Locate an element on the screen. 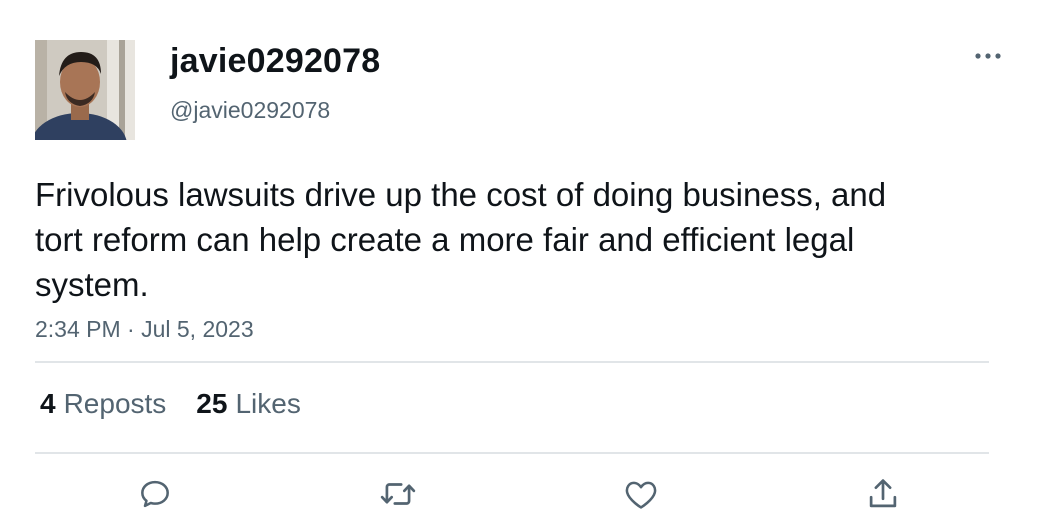 This screenshot has width=1050, height=525. likes-stat: 25 Likes is located at coordinates (248, 404).